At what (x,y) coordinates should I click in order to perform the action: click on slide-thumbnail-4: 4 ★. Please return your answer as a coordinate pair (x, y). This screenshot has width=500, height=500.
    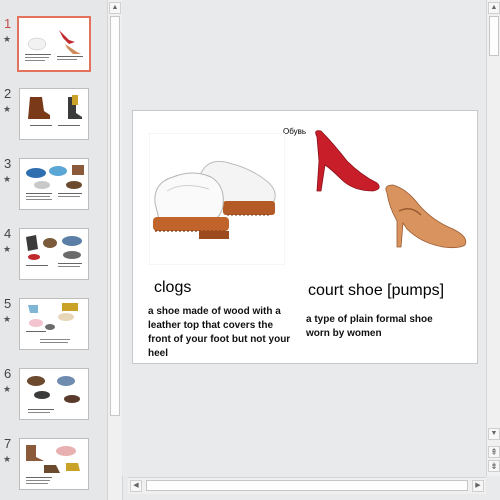
    Looking at the image, I should click on (53, 257).